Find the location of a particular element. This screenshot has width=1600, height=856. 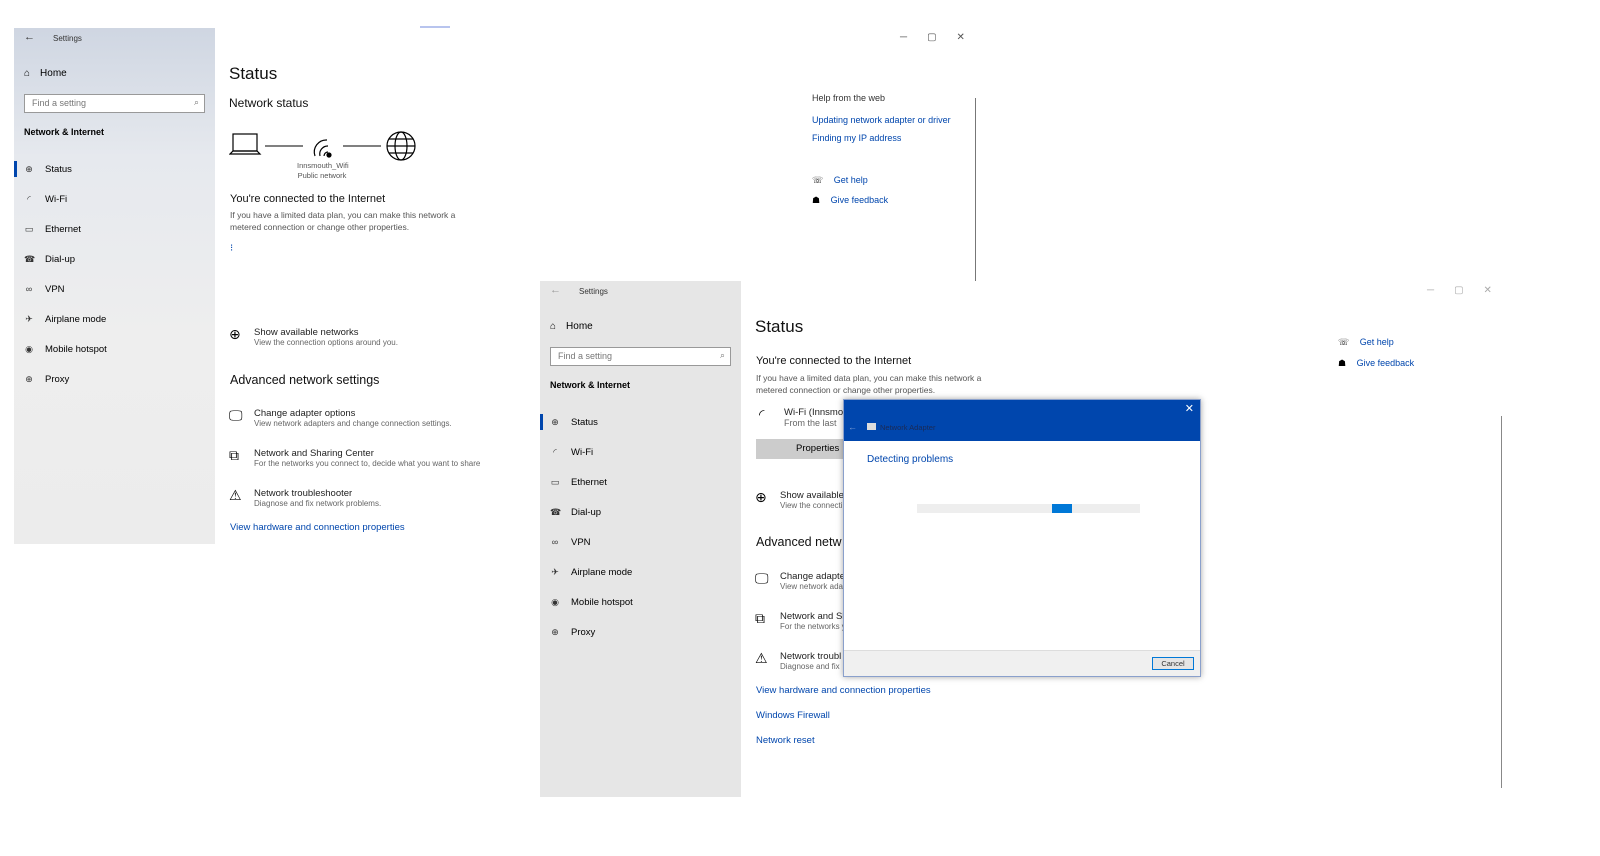

warning-icon: ⚠ is located at coordinates (235, 495).